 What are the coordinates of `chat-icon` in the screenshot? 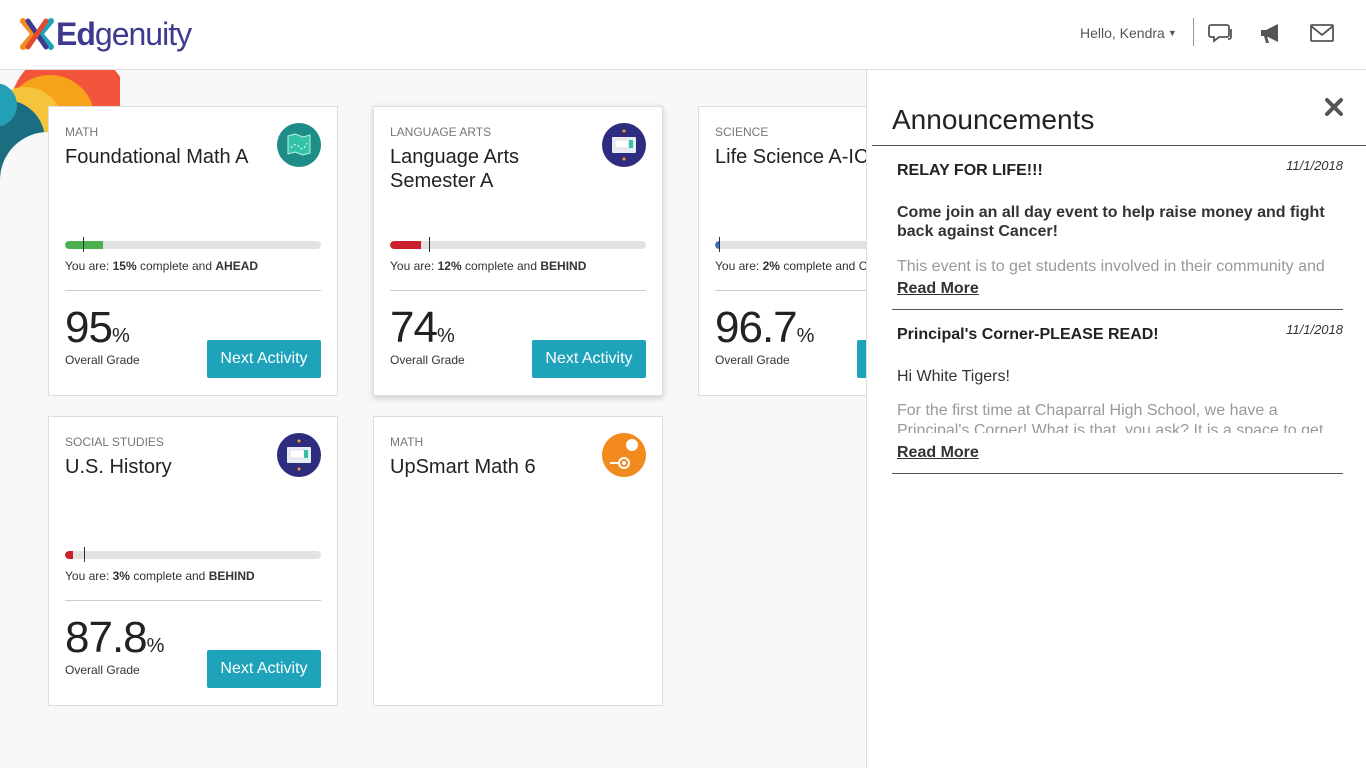 It's located at (1221, 33).